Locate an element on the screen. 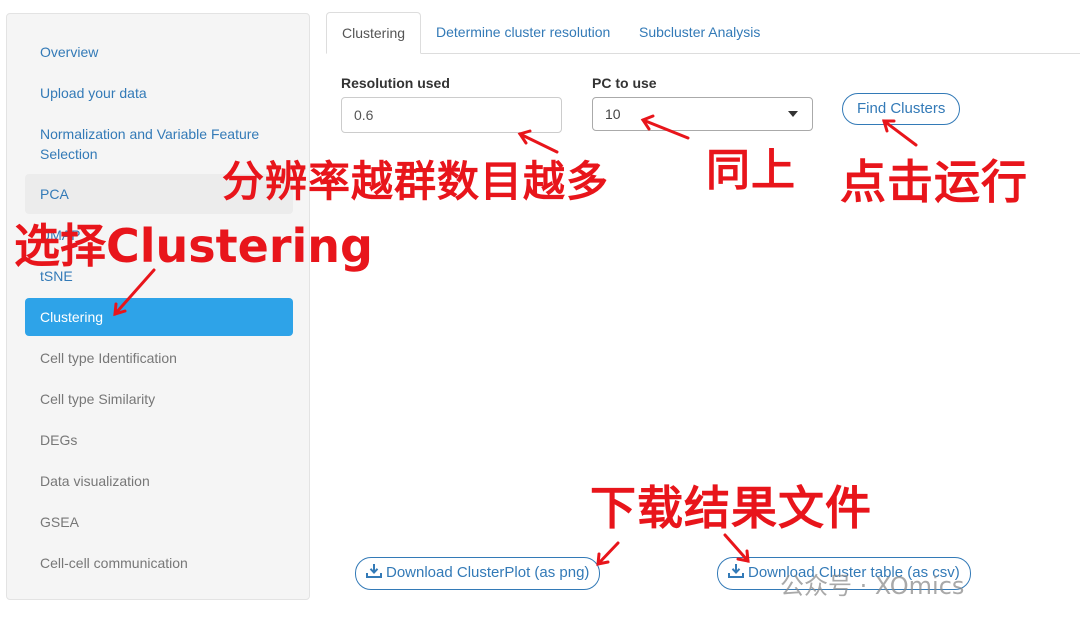  arrow-to-download-plot-icon is located at coordinates (608, 553).